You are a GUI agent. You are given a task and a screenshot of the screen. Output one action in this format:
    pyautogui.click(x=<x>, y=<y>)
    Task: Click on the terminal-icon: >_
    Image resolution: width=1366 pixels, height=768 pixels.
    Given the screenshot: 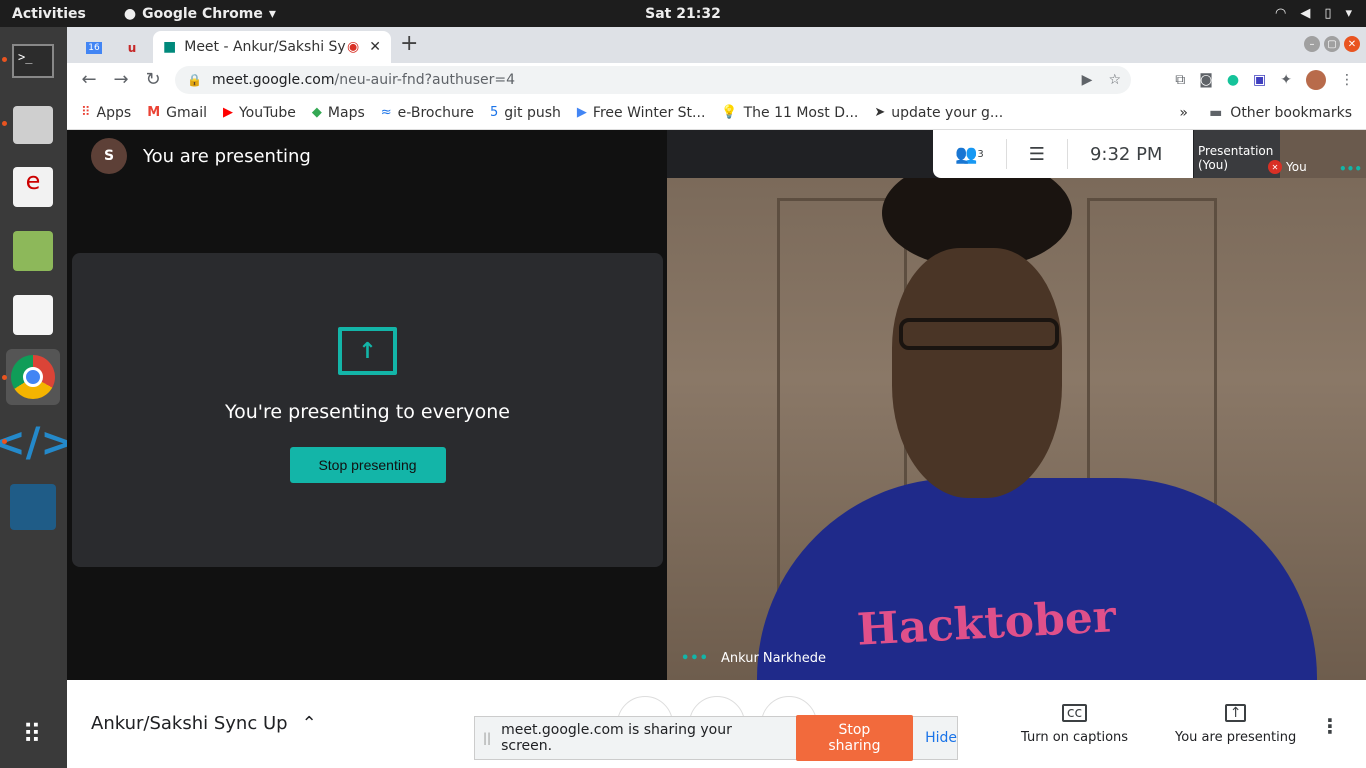 What is the action you would take?
    pyautogui.click(x=33, y=61)
    